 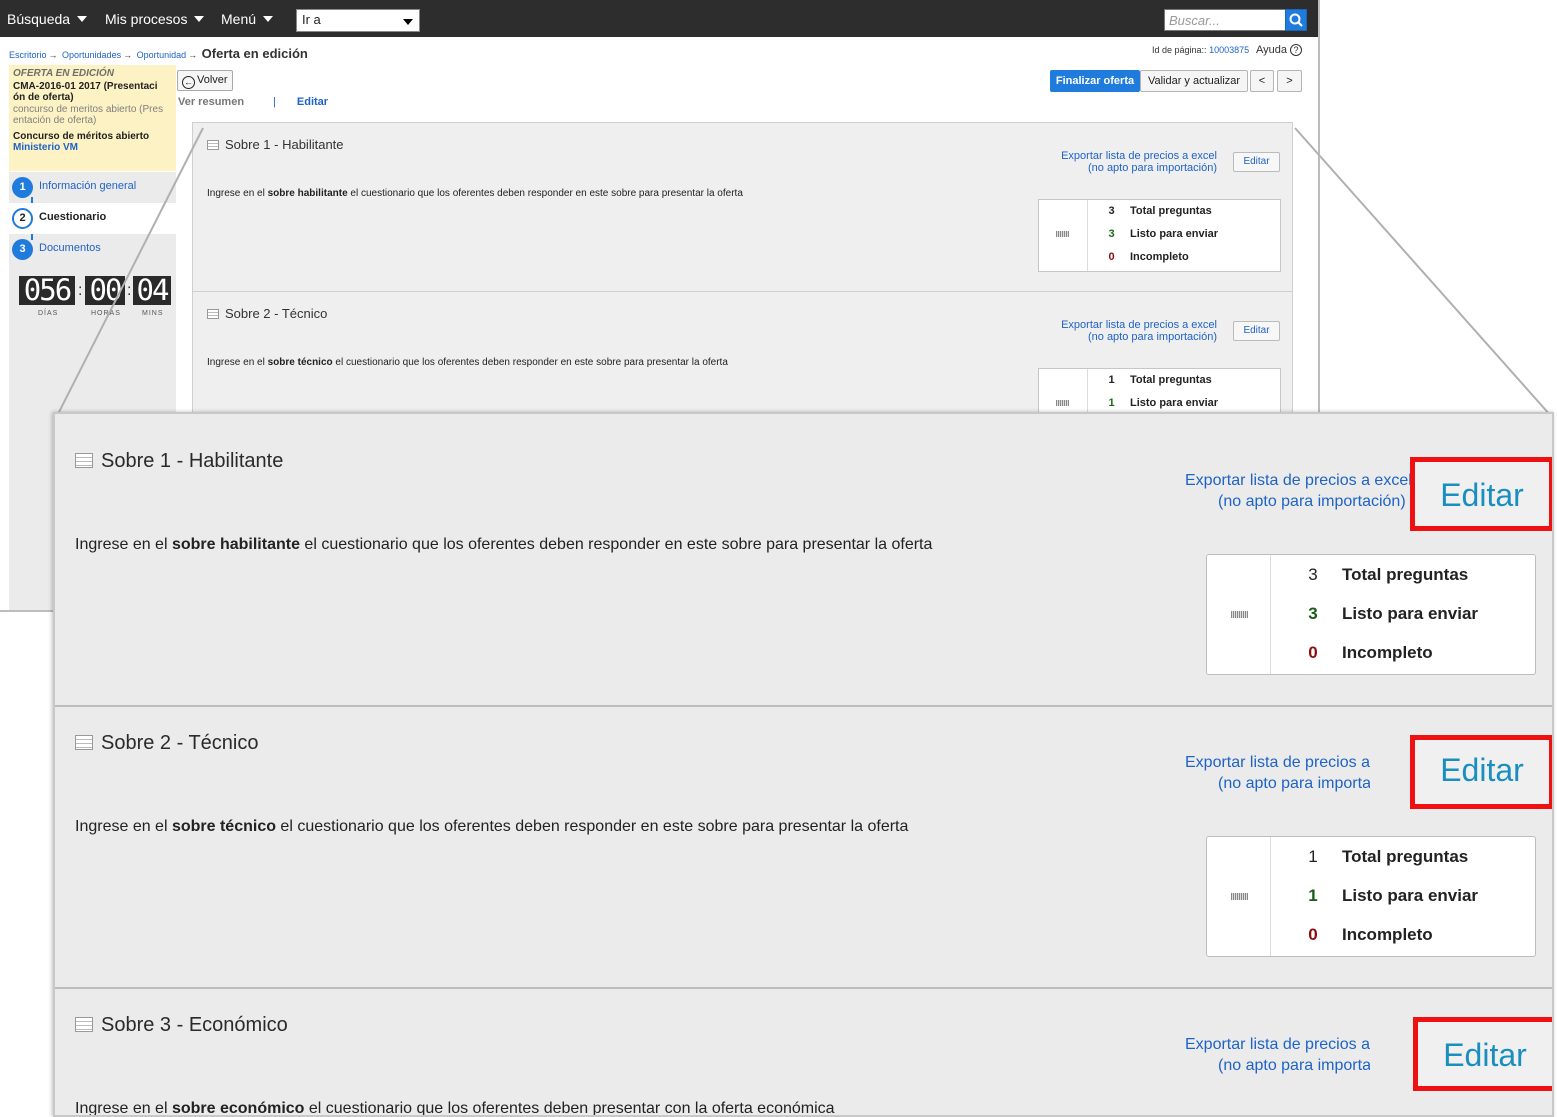 What do you see at coordinates (1296, 20) in the screenshot?
I see `search-button` at bounding box center [1296, 20].